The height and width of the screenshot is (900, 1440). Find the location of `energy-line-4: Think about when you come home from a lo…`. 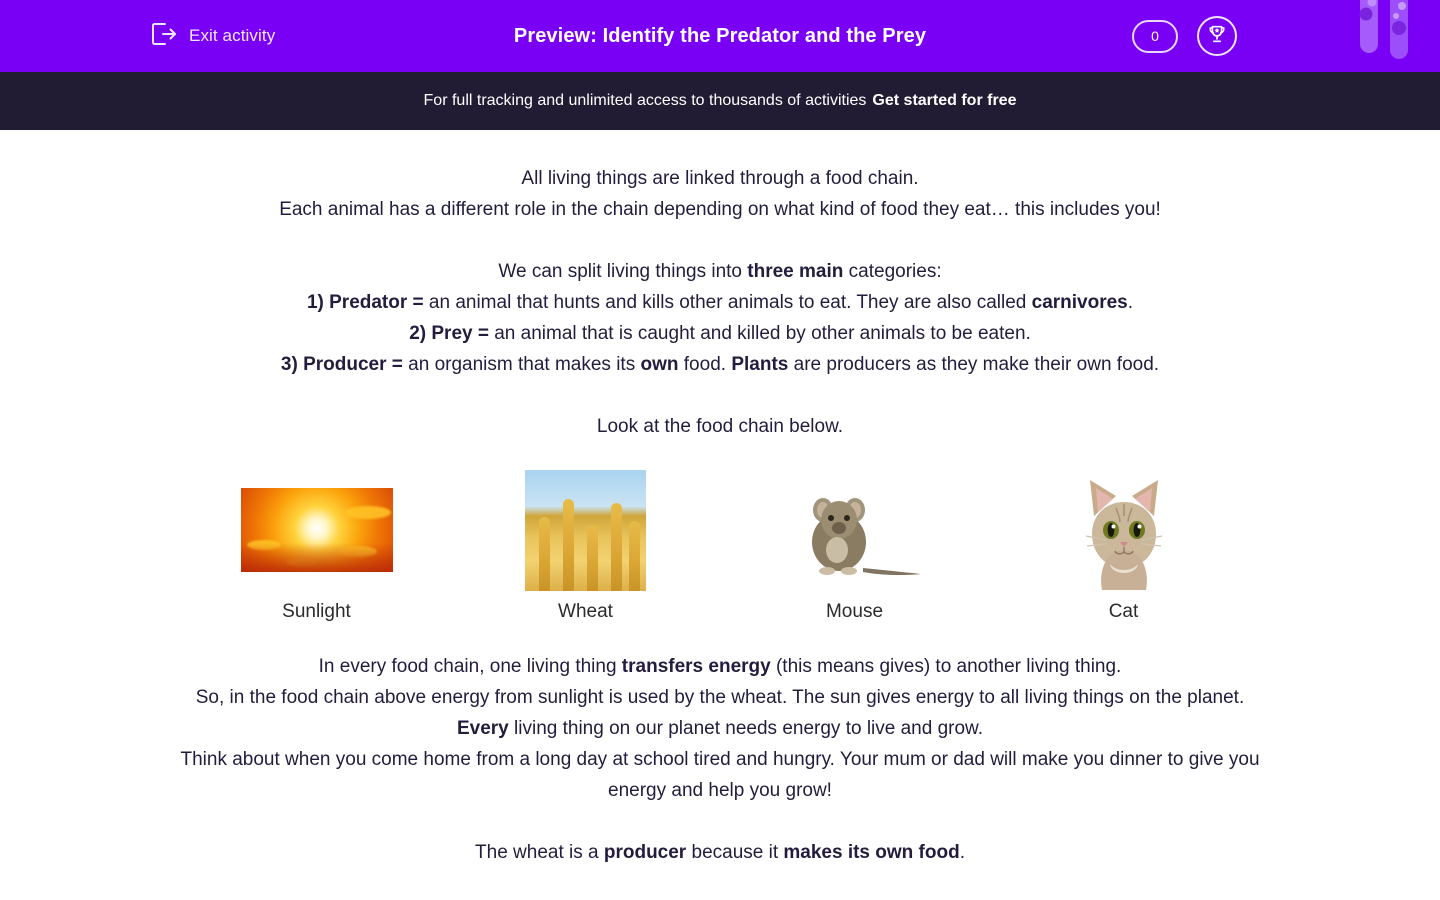

energy-line-4: Think about when you come home from a lo… is located at coordinates (720, 775).